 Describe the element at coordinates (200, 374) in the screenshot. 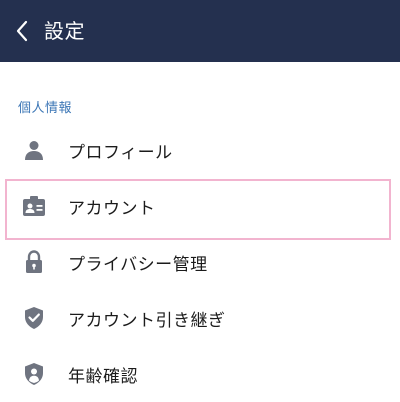

I see `list-item-age-verification: 年齢確認` at that location.